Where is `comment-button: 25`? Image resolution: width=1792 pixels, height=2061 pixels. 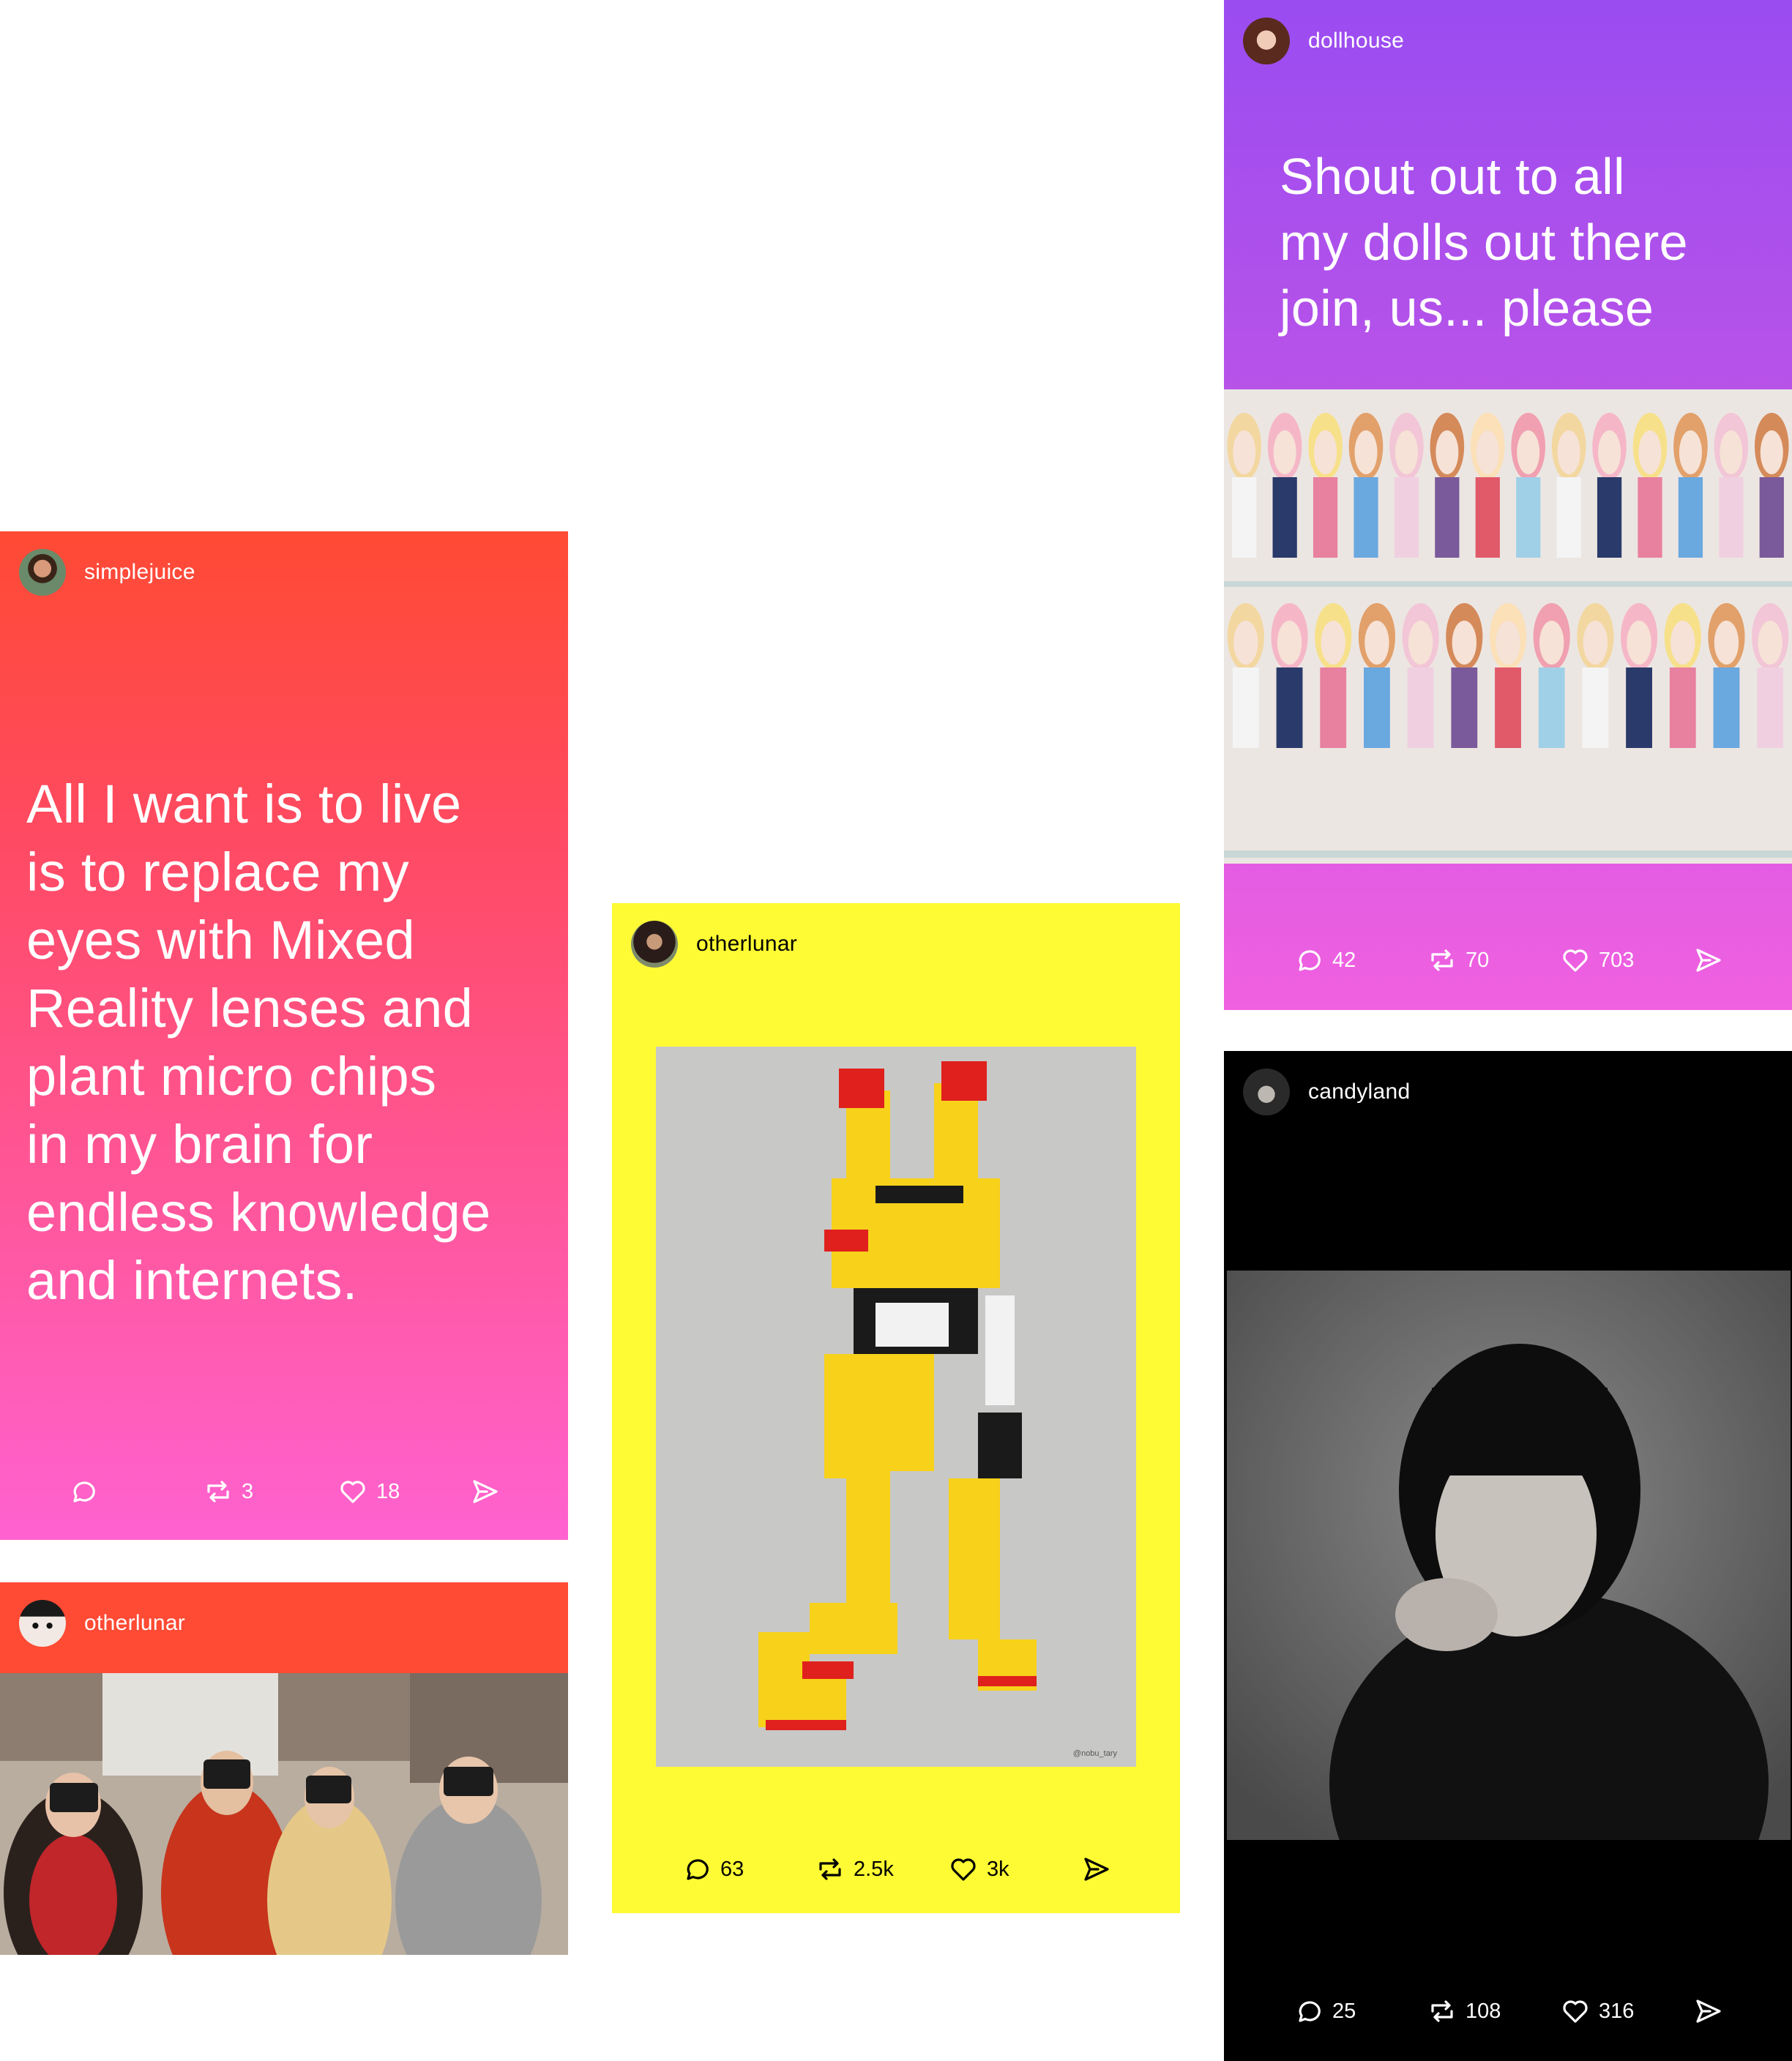 comment-button: 25 is located at coordinates (1325, 2011).